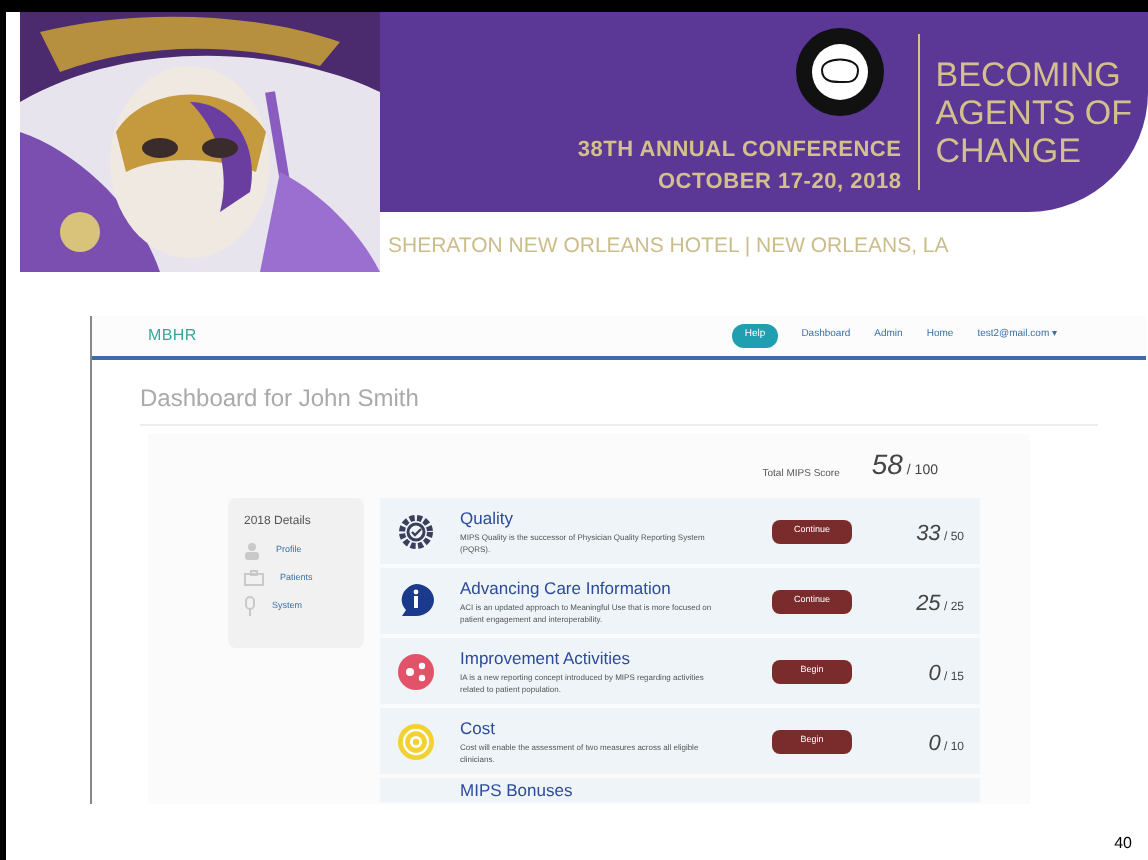 This screenshot has height=860, width=1148. What do you see at coordinates (416, 601) in the screenshot?
I see `info-bubble-icon` at bounding box center [416, 601].